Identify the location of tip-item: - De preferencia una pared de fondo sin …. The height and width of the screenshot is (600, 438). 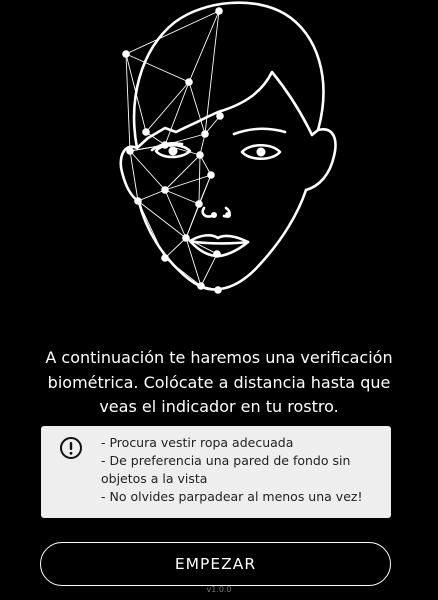
(226, 469).